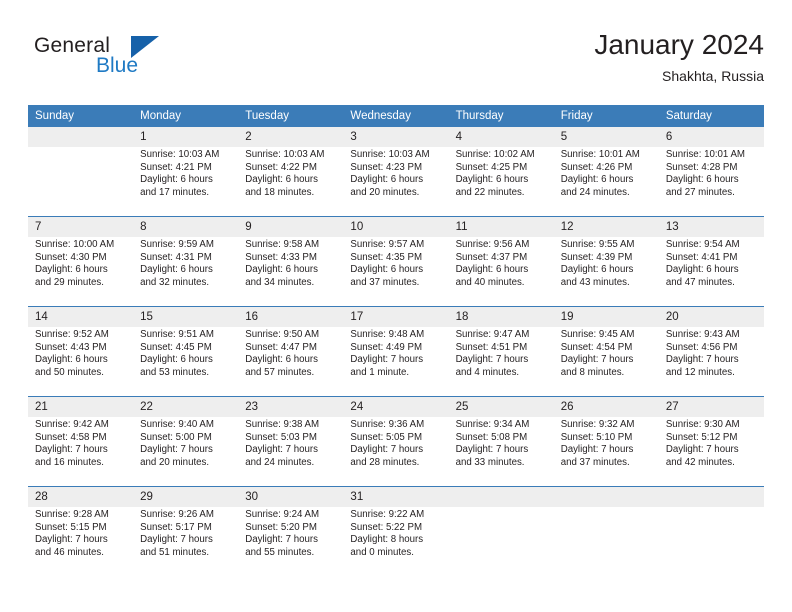 The image size is (792, 612). What do you see at coordinates (291, 317) in the screenshot?
I see `day-number: 16` at bounding box center [291, 317].